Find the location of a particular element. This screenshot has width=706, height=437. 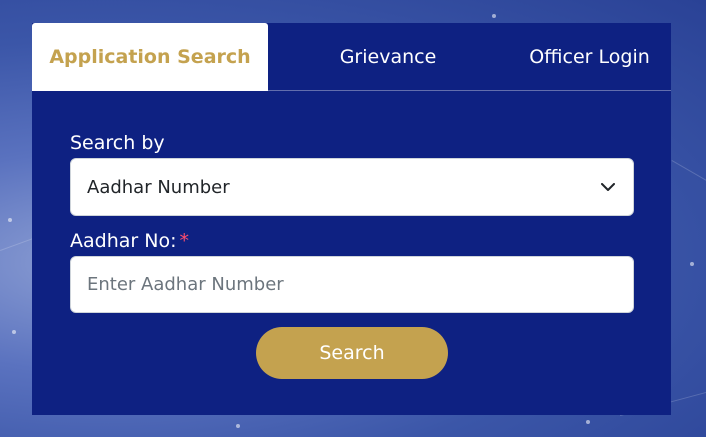

button-row: Search is located at coordinates (352, 353).